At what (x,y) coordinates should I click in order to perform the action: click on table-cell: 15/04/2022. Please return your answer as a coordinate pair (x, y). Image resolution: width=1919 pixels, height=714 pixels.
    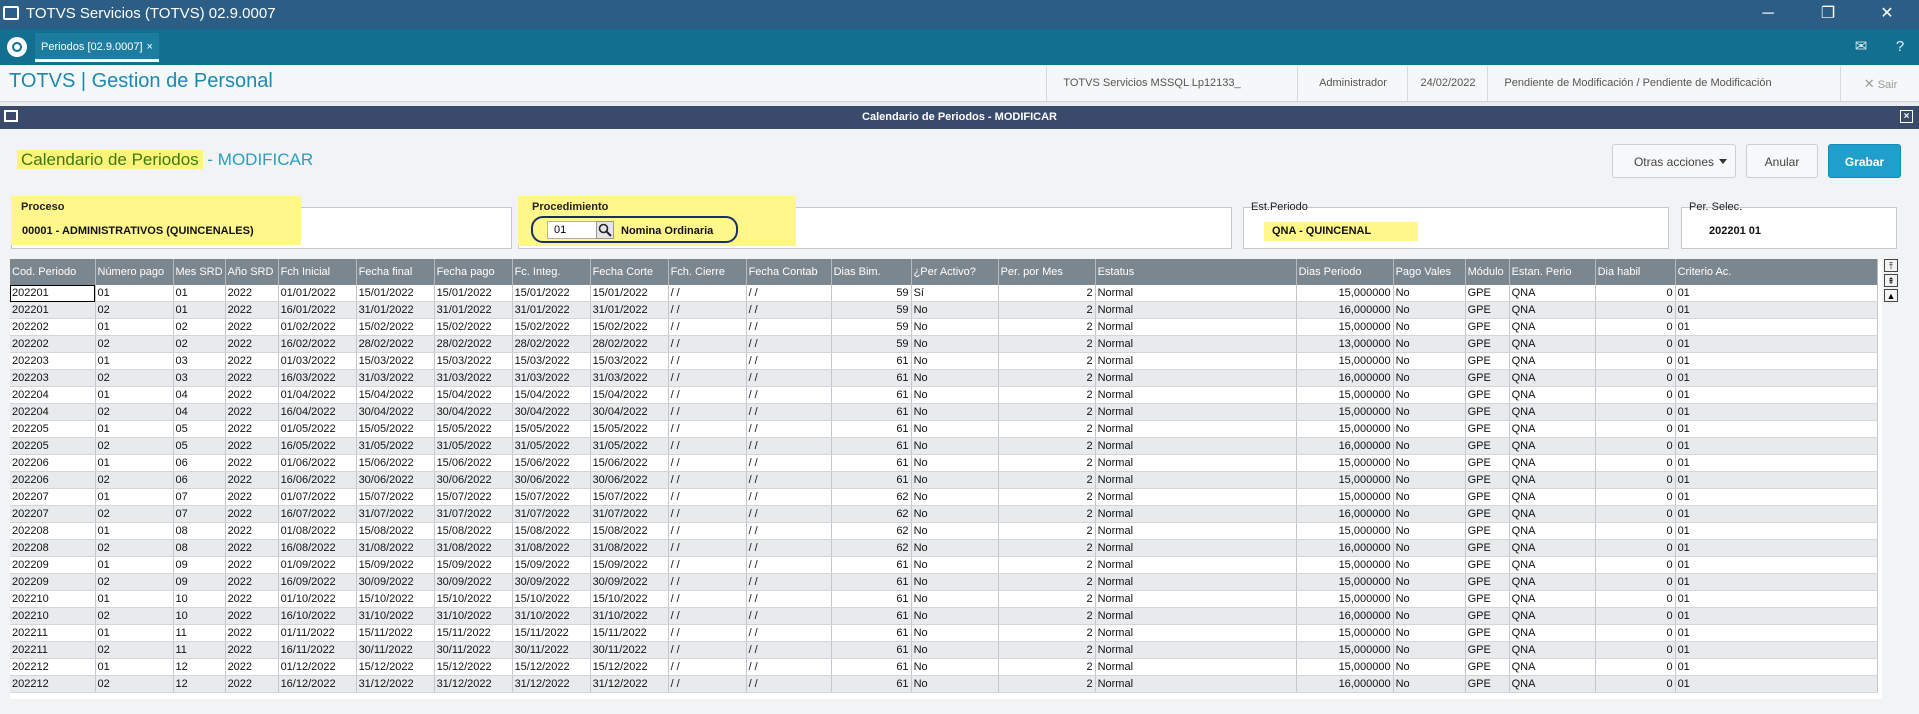
    Looking at the image, I should click on (395, 395).